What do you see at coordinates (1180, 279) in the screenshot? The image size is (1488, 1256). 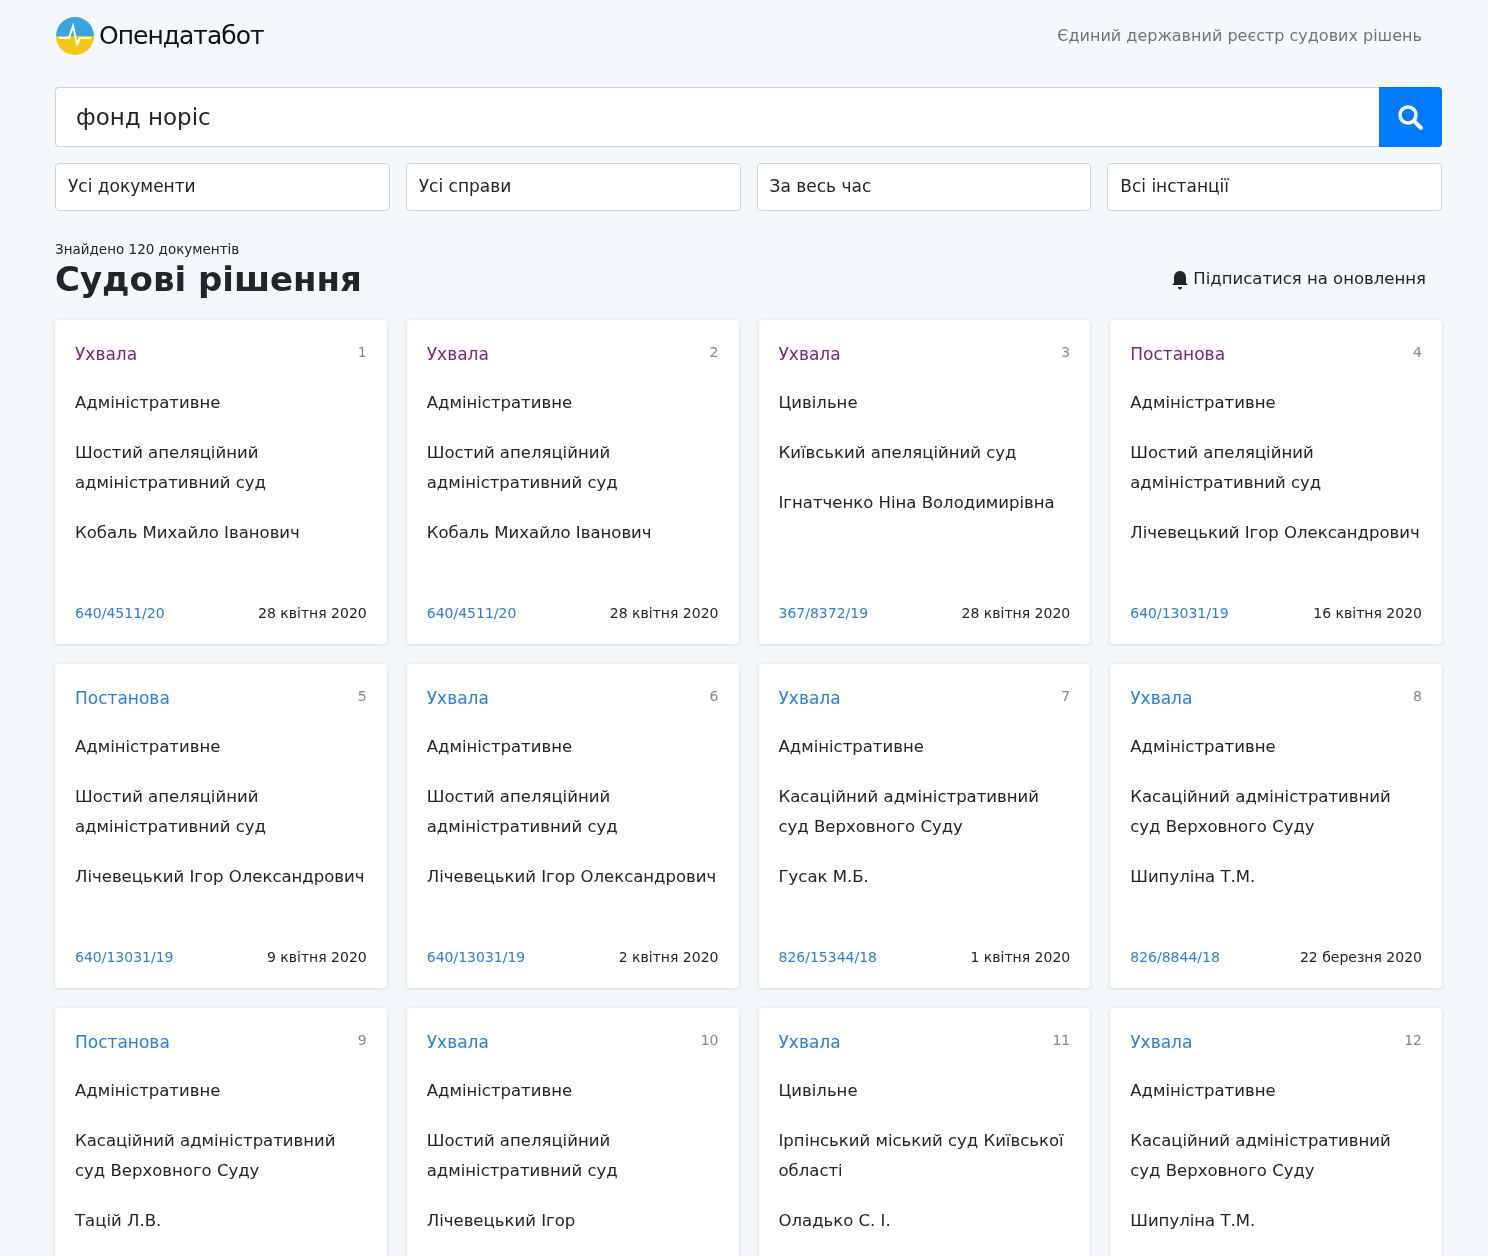 I see `bell-icon` at bounding box center [1180, 279].